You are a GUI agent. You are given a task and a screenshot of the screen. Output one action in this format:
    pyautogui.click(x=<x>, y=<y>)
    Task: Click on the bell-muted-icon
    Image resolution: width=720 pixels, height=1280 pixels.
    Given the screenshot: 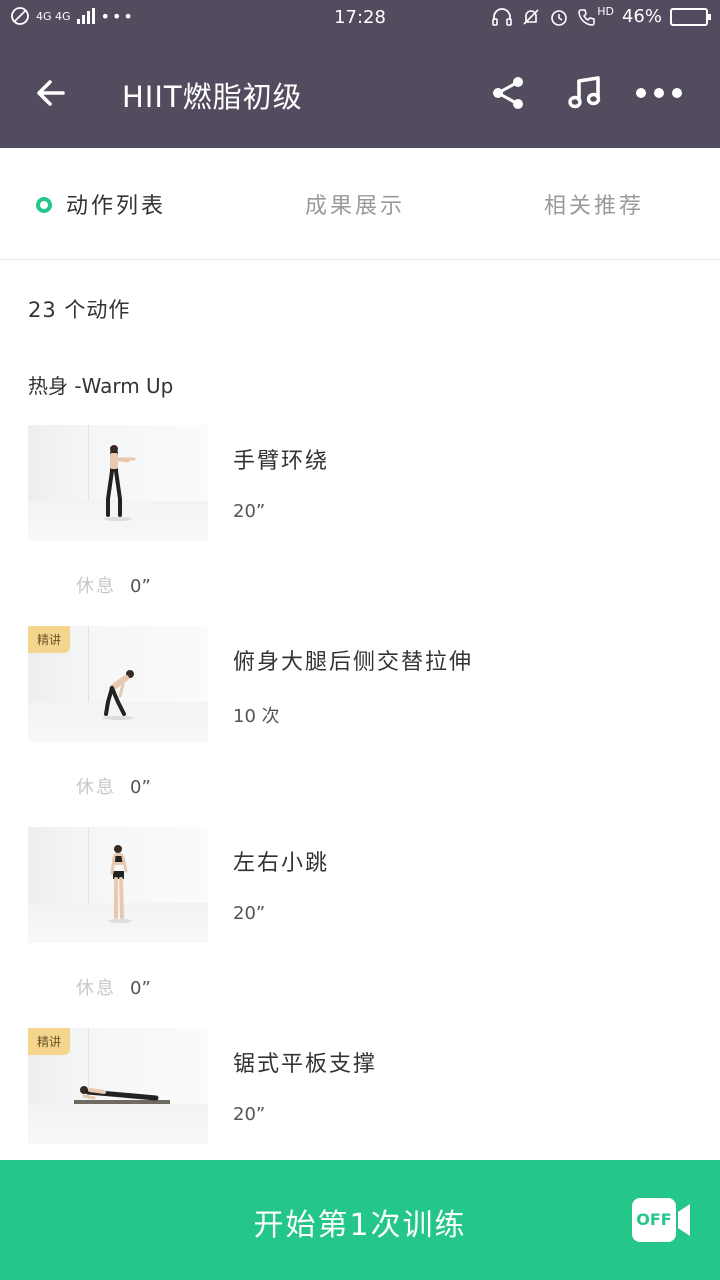 What is the action you would take?
    pyautogui.click(x=531, y=16)
    